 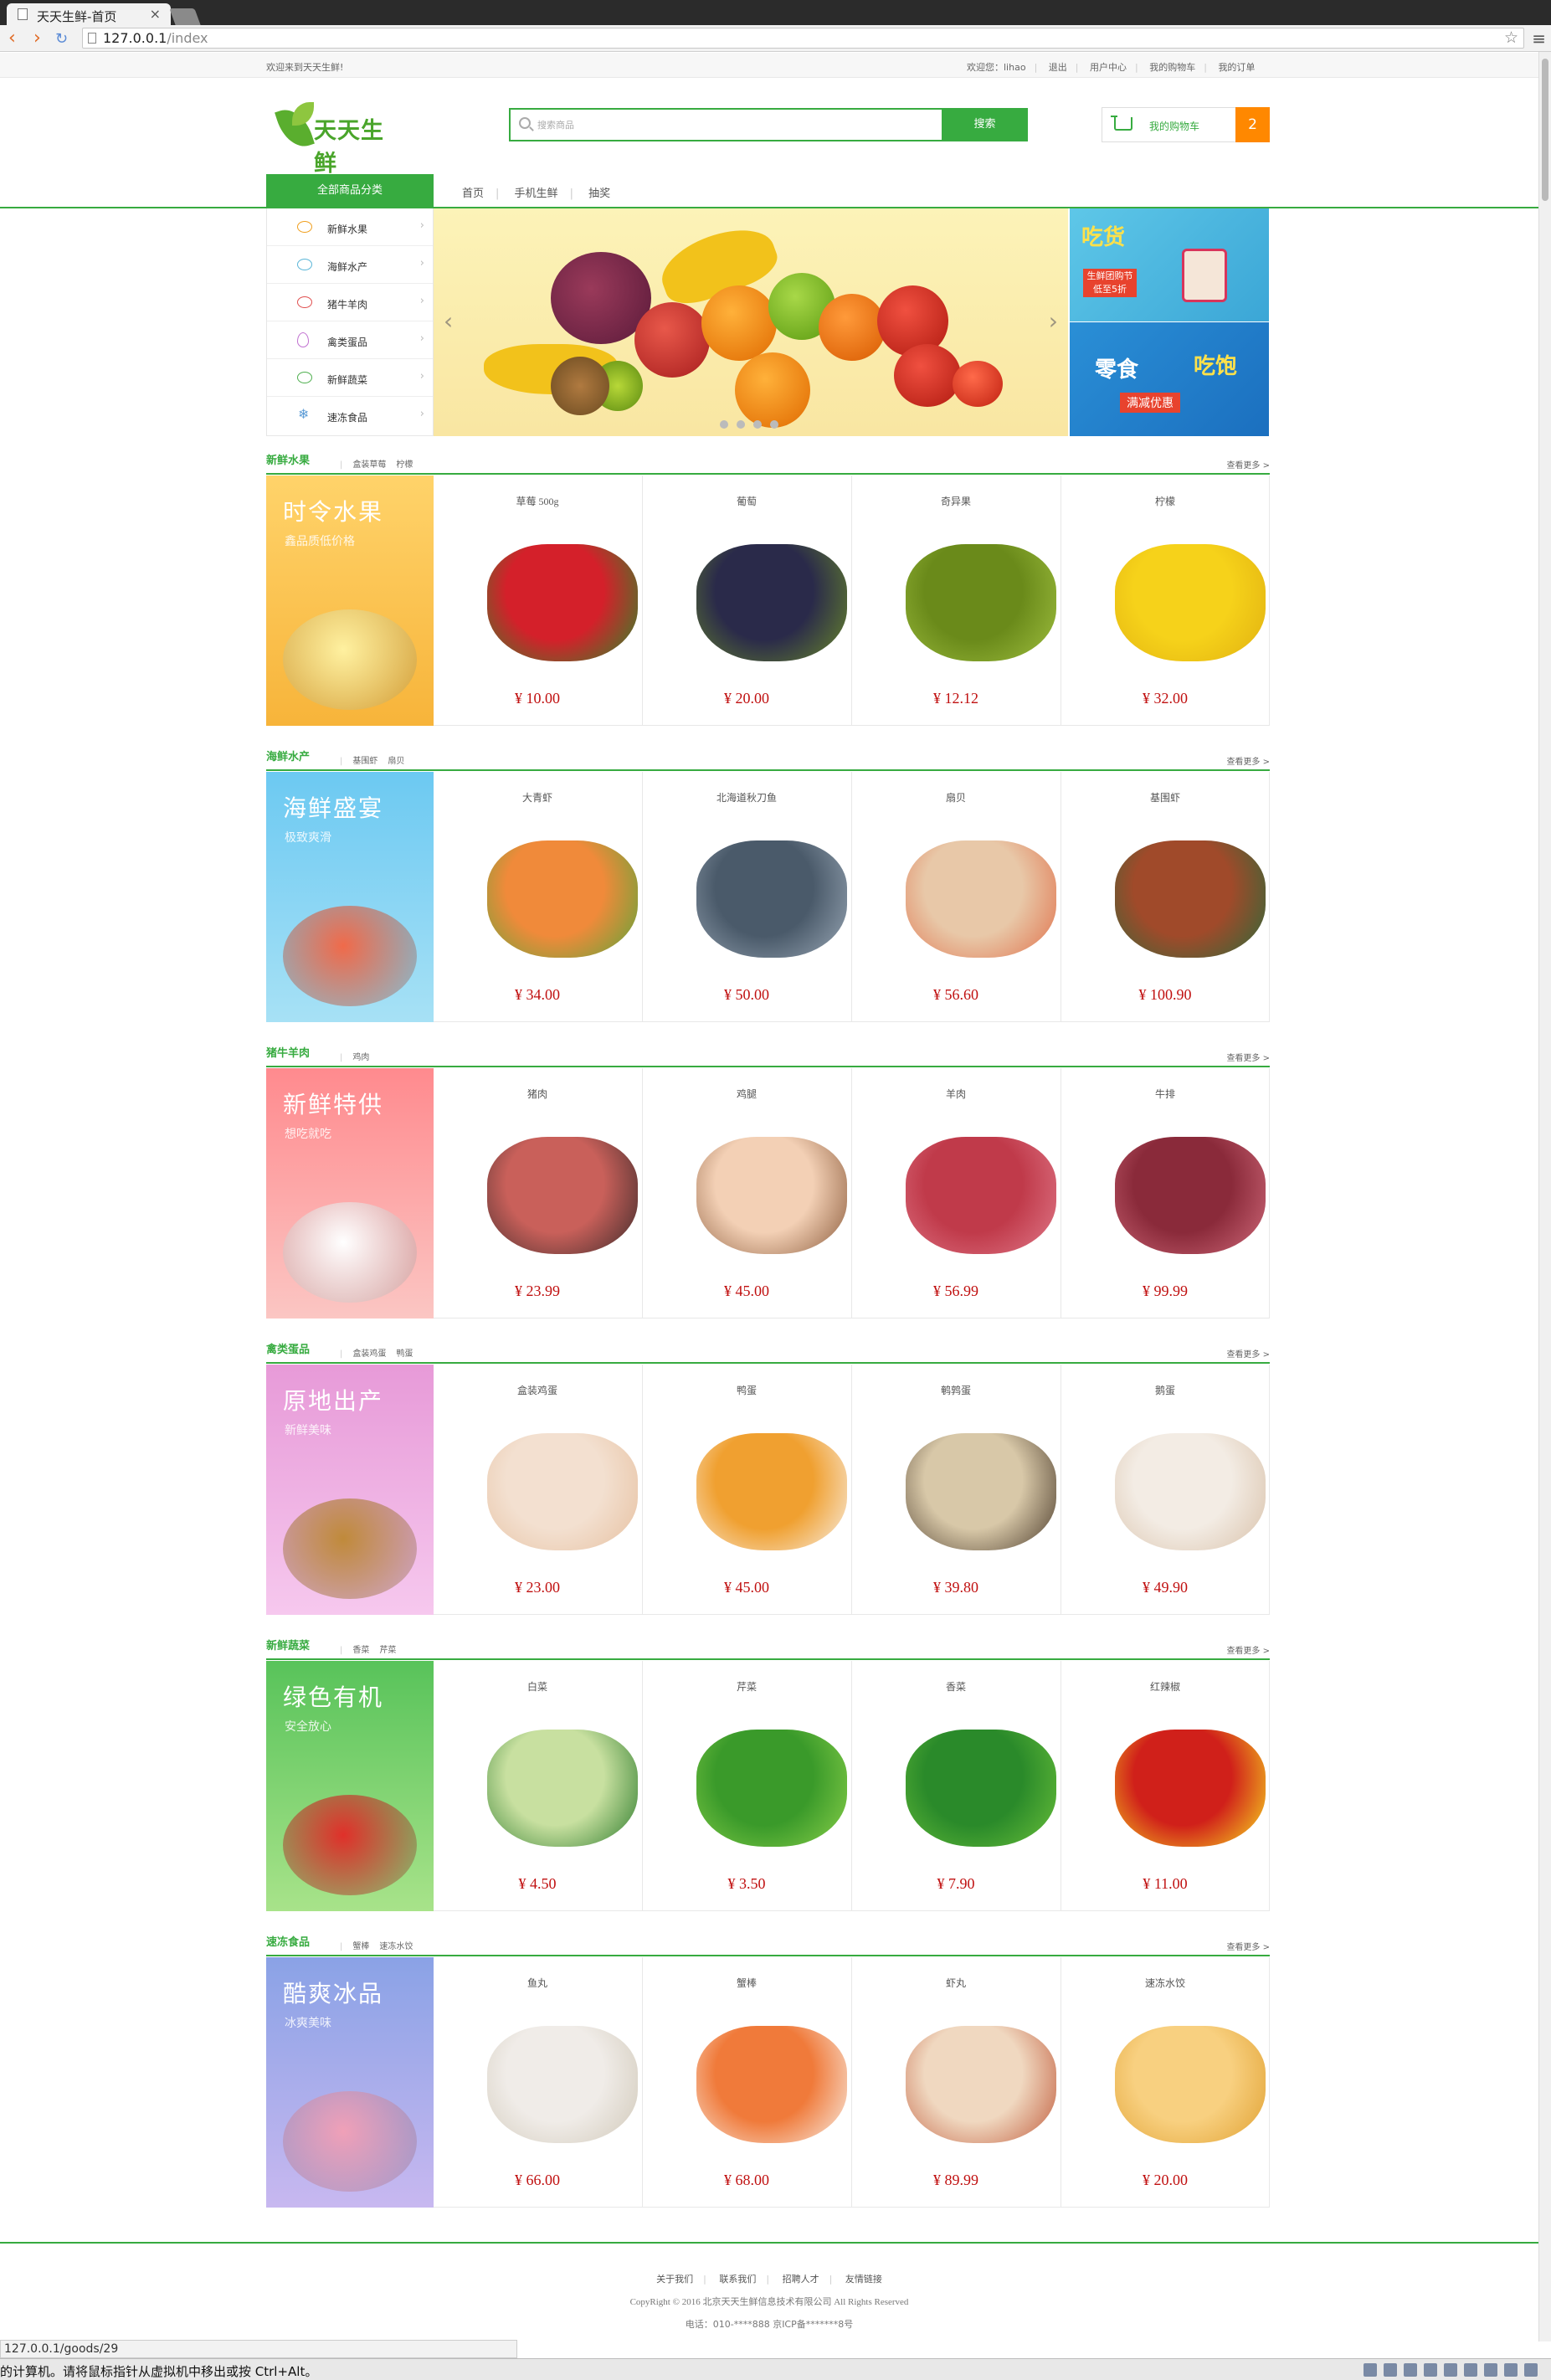 I want to click on slider-prev-icon: ‹, so click(x=448, y=321).